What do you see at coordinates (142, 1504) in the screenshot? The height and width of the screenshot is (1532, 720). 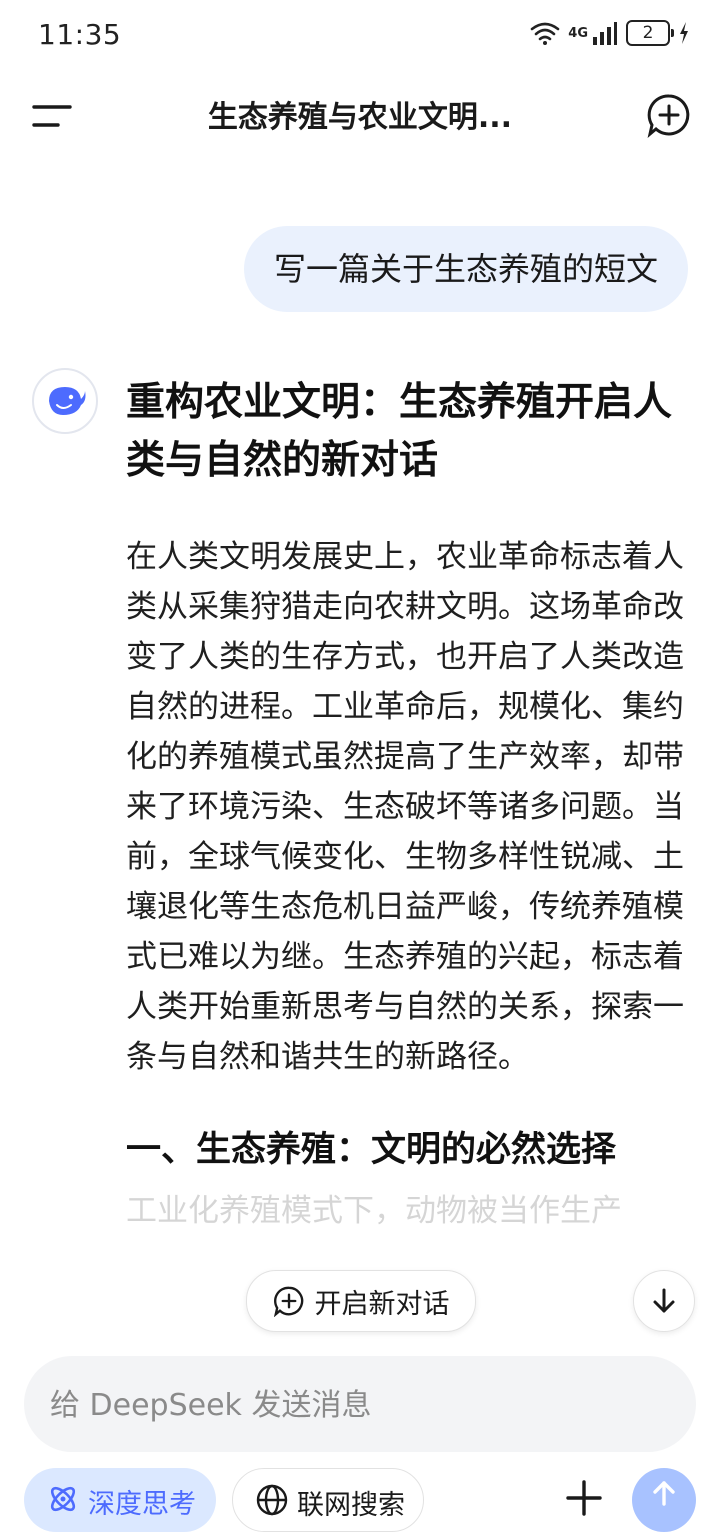 I see `deep-think-label: 深度思考` at bounding box center [142, 1504].